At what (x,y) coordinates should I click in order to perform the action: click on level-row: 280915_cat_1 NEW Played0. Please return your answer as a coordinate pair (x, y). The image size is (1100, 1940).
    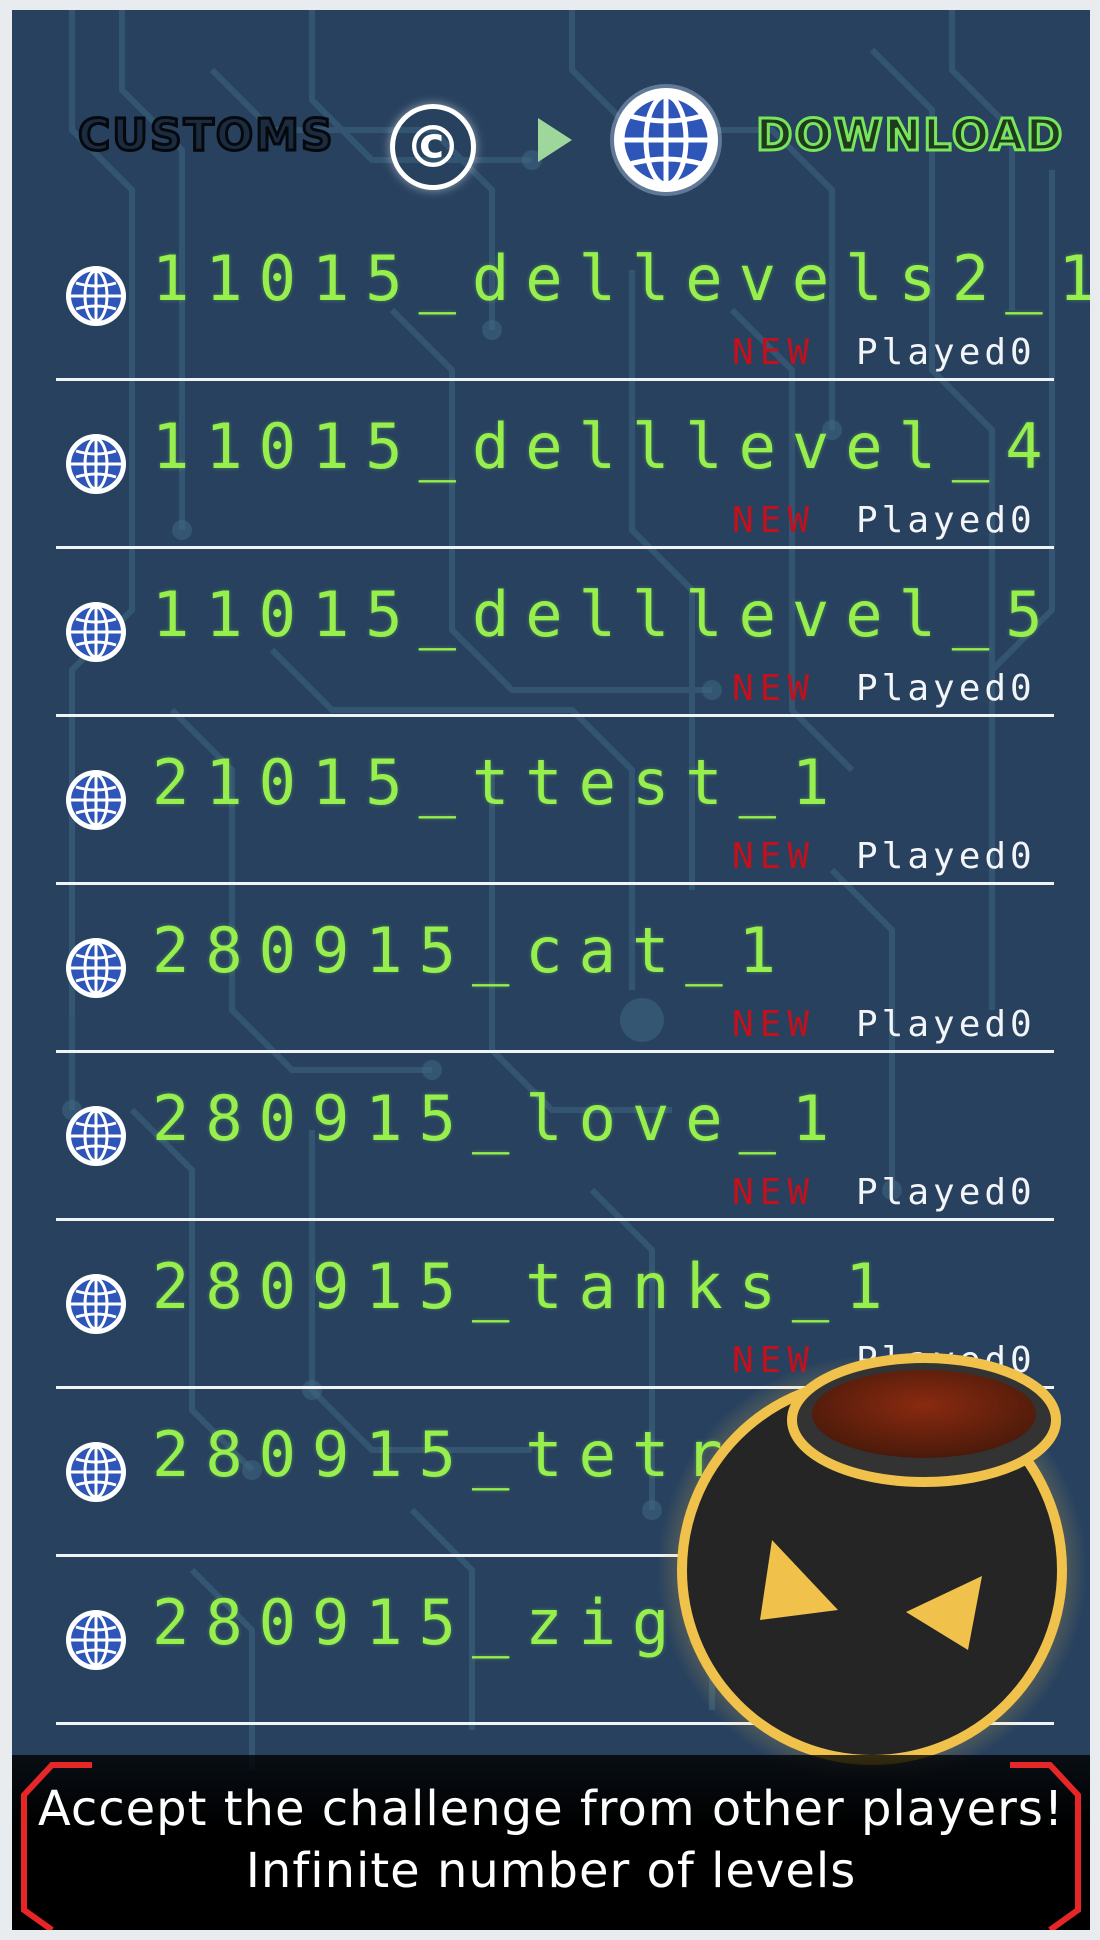
    Looking at the image, I should click on (551, 996).